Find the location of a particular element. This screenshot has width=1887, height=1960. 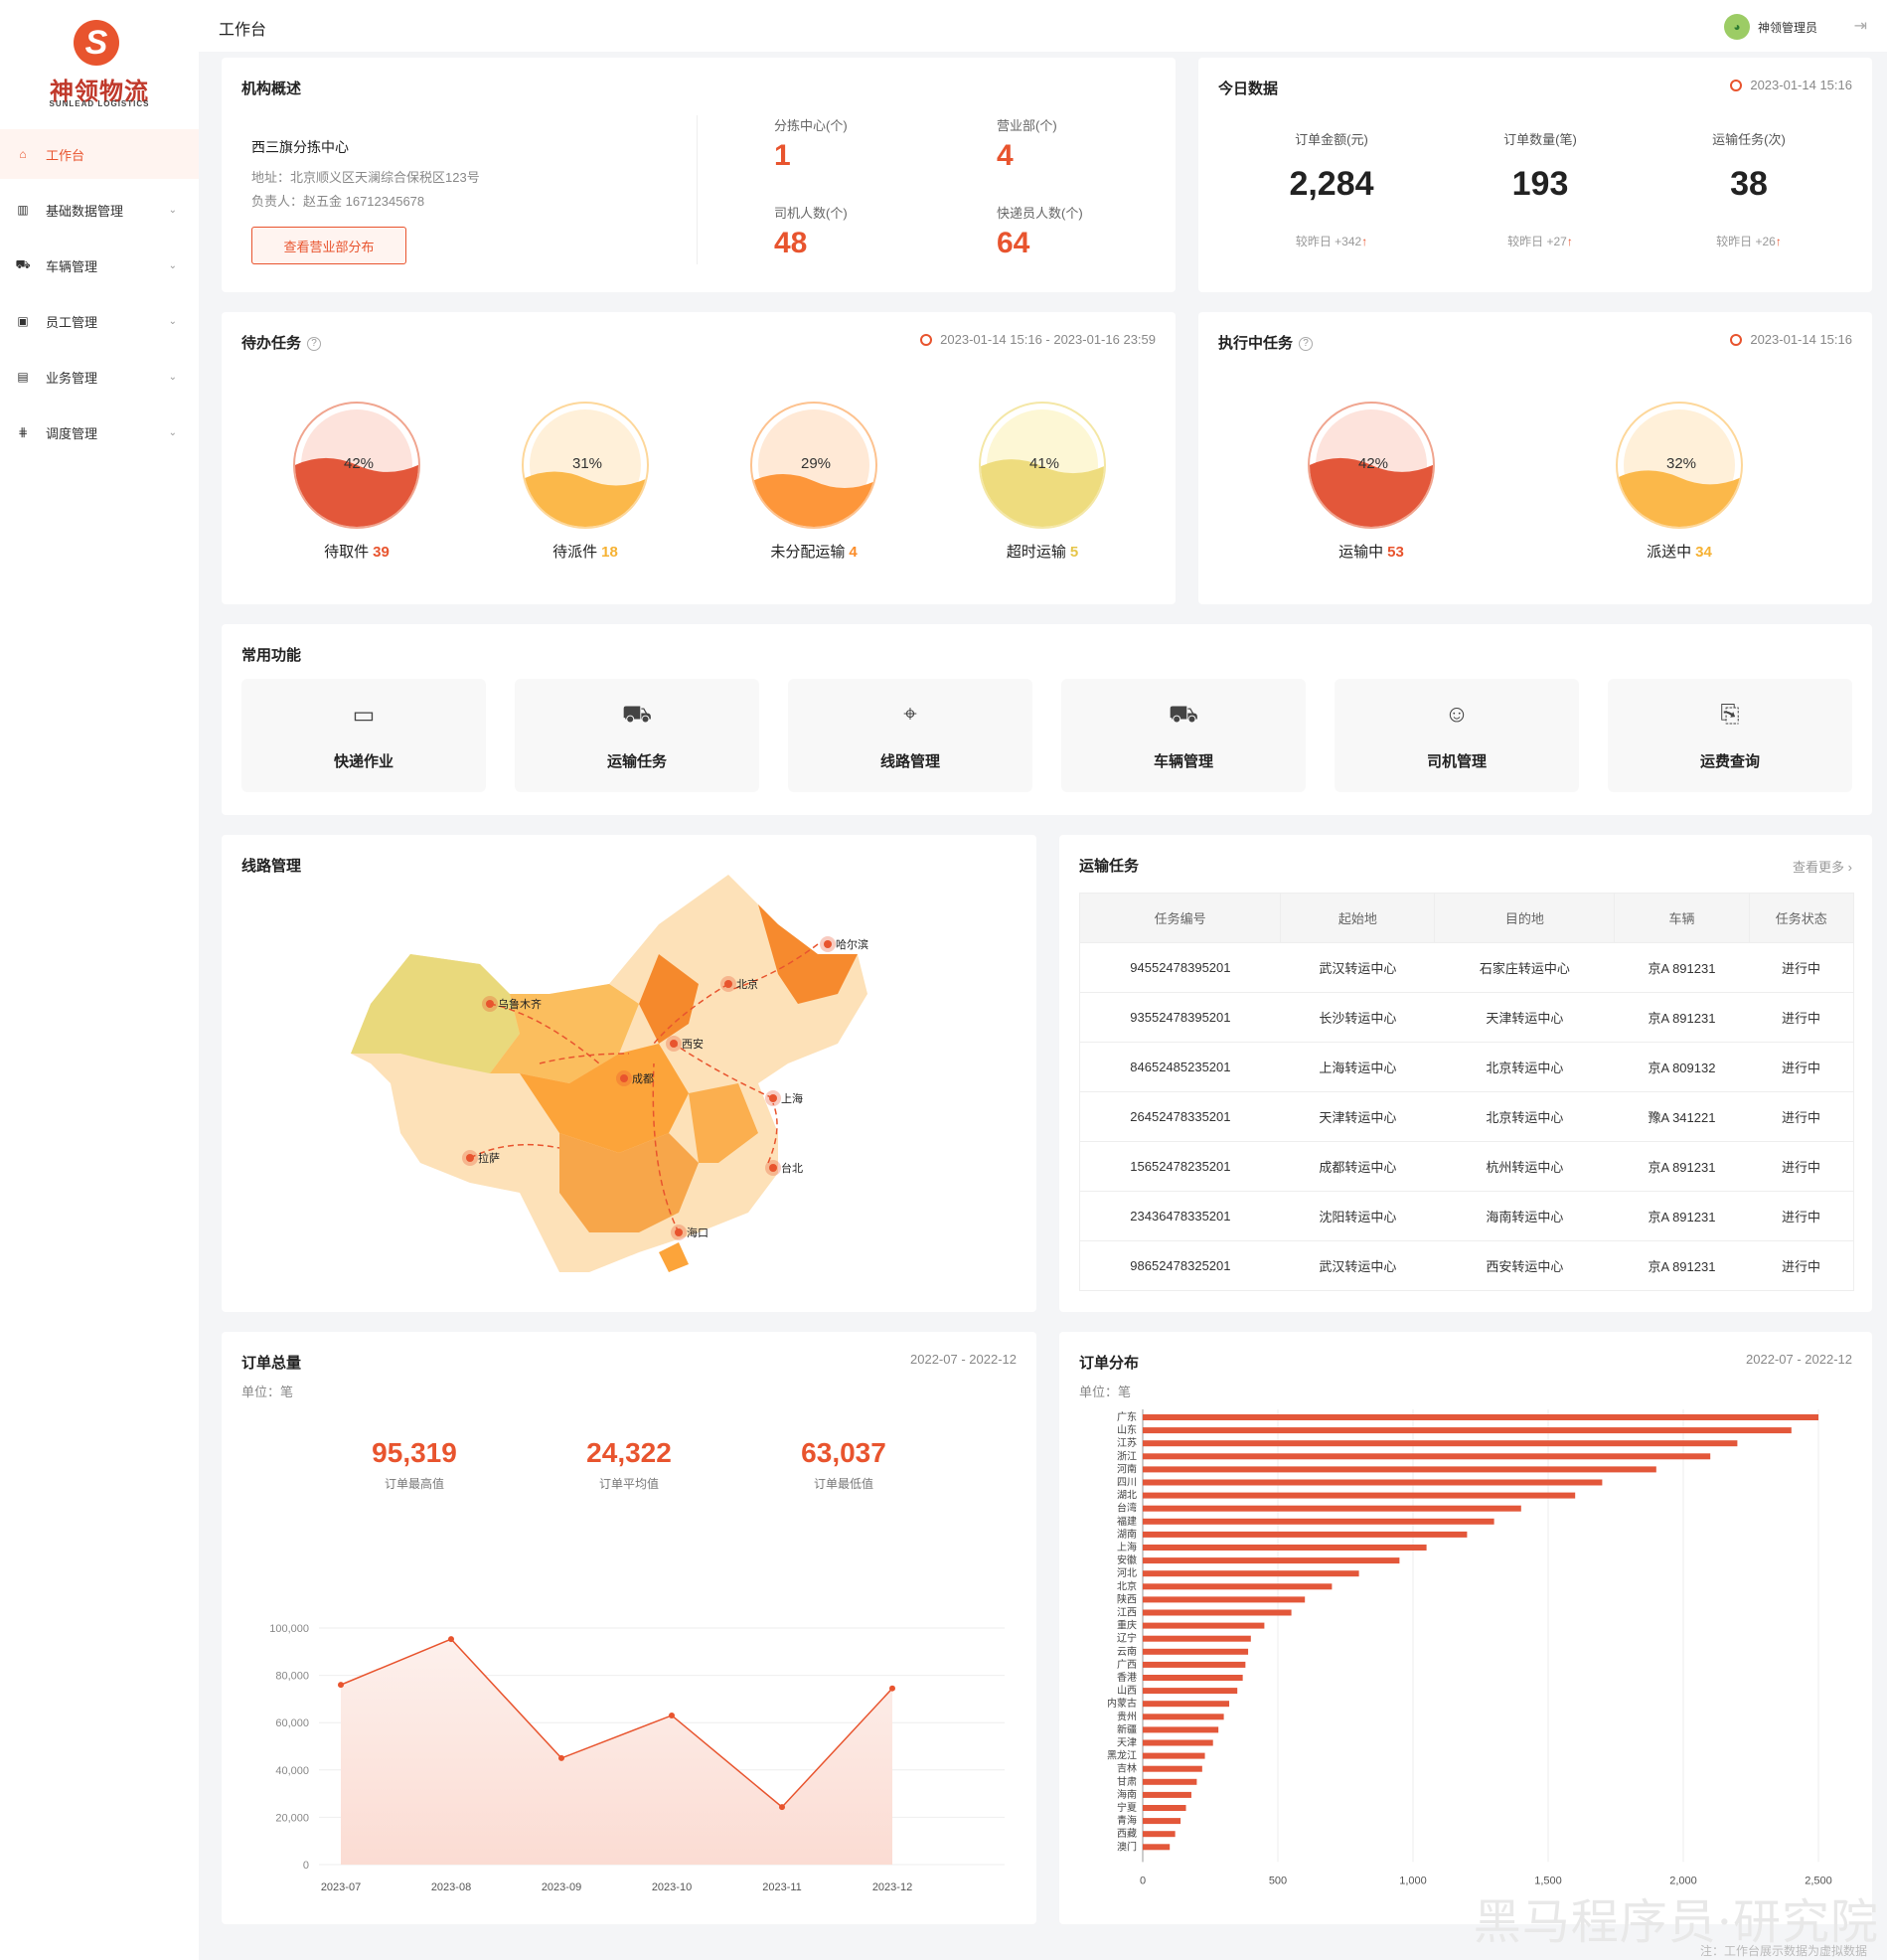

table-row: 26452478335201 天津转运中心 北京转运中心 豫A 341221 进行中 is located at coordinates (1466, 1117).